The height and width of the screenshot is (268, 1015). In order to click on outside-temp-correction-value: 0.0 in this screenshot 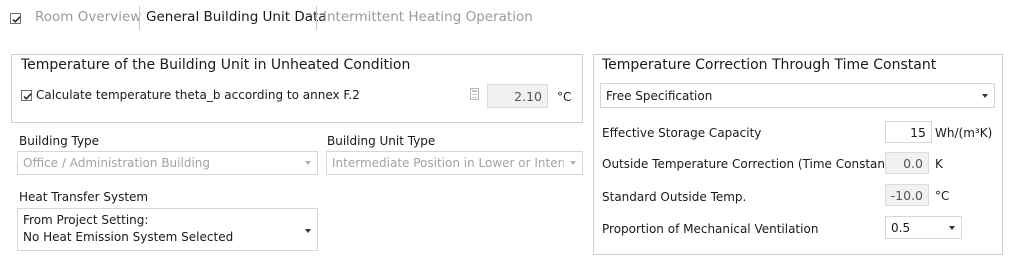, I will do `click(913, 163)`.